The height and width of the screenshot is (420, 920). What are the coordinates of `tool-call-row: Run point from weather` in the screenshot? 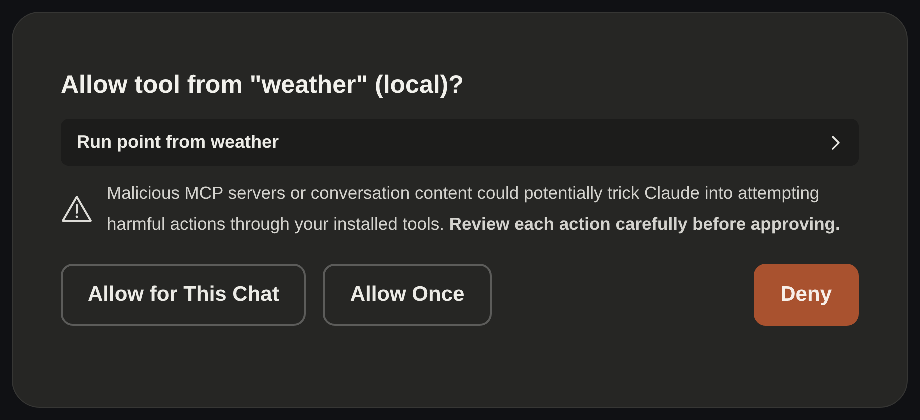 It's located at (460, 142).